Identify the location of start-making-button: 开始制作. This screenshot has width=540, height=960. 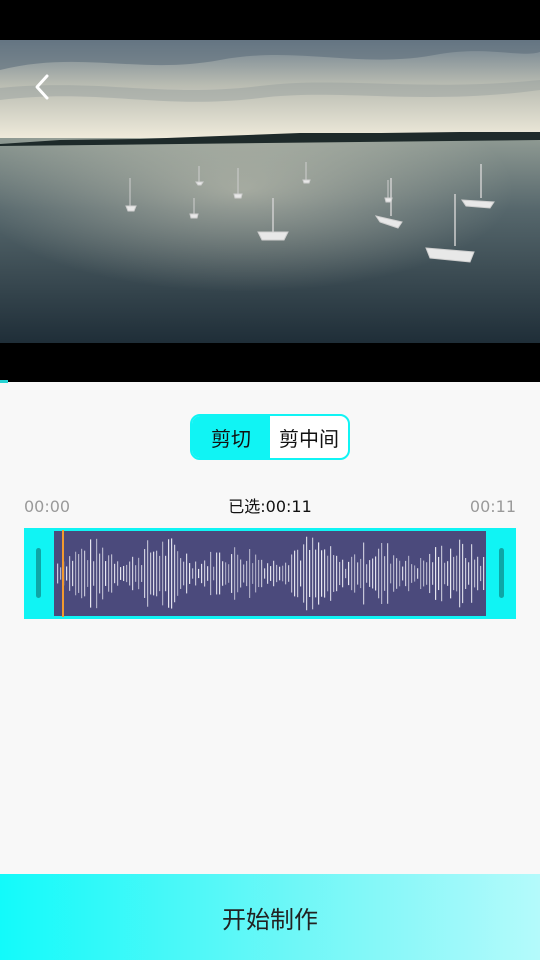
(270, 917).